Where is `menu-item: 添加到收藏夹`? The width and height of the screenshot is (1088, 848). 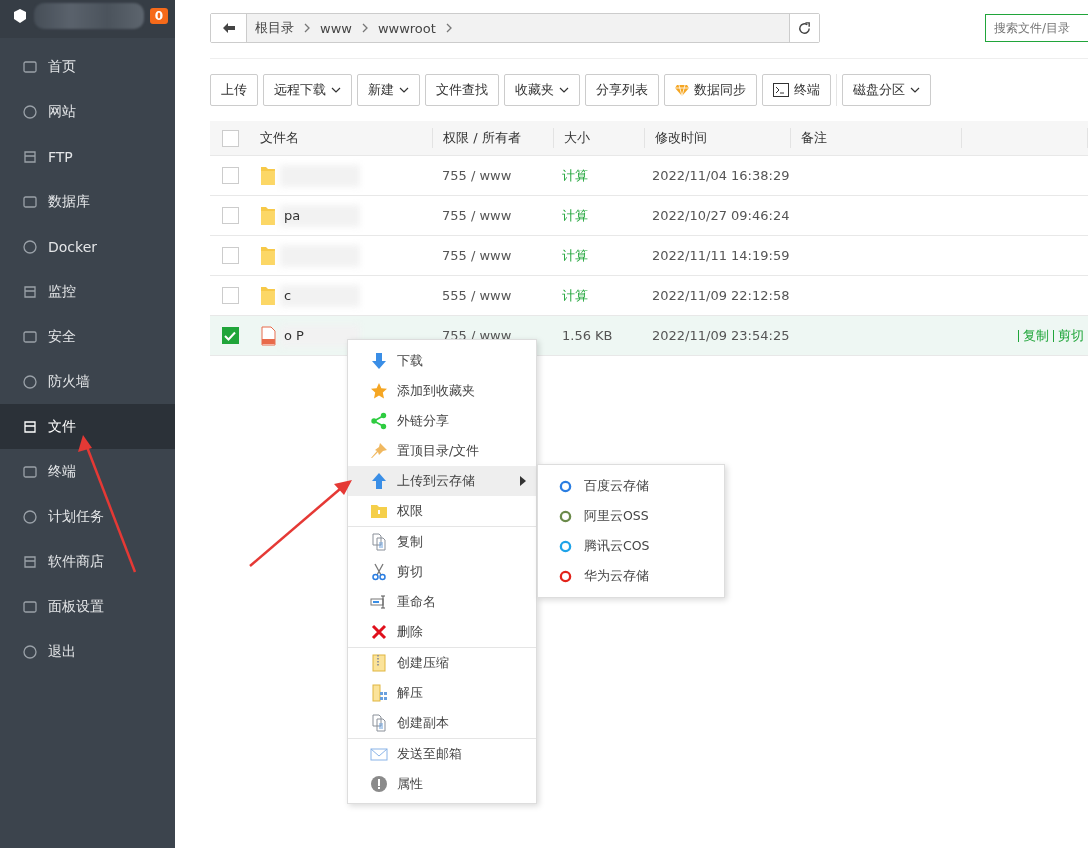
menu-item: 添加到收藏夹 is located at coordinates (442, 391).